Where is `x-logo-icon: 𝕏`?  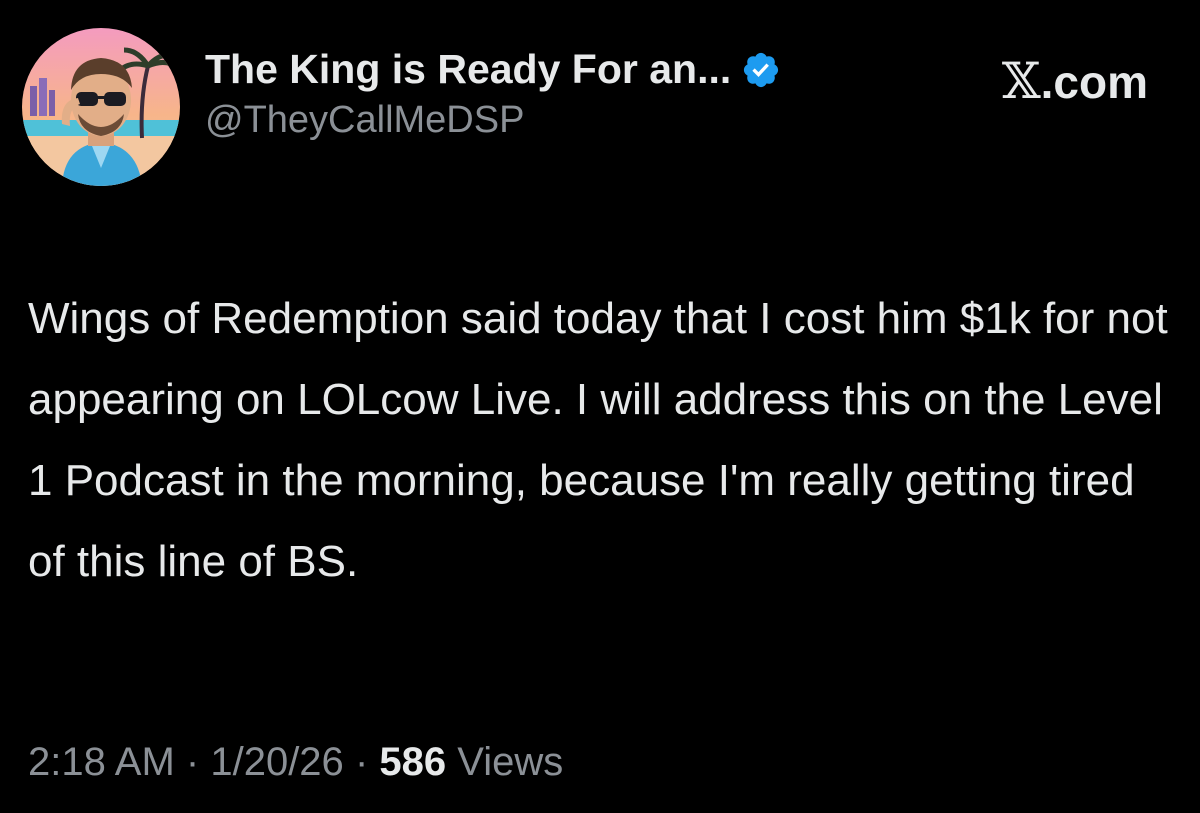 x-logo-icon: 𝕏 is located at coordinates (1021, 81).